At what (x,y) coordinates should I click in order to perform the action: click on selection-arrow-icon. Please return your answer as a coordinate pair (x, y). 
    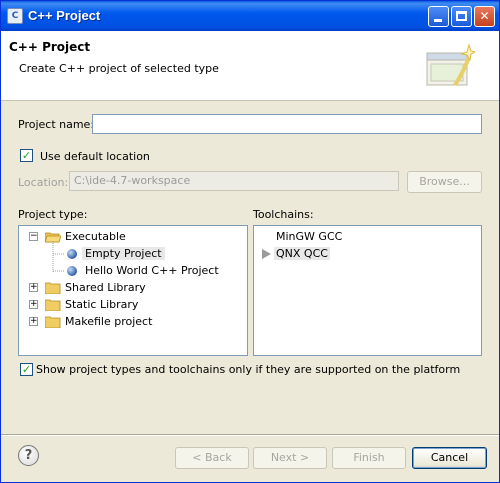
    Looking at the image, I should click on (266, 254).